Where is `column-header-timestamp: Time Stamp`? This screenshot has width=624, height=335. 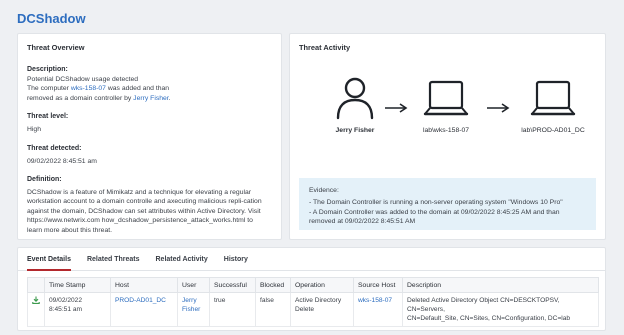 column-header-timestamp: Time Stamp is located at coordinates (77, 285).